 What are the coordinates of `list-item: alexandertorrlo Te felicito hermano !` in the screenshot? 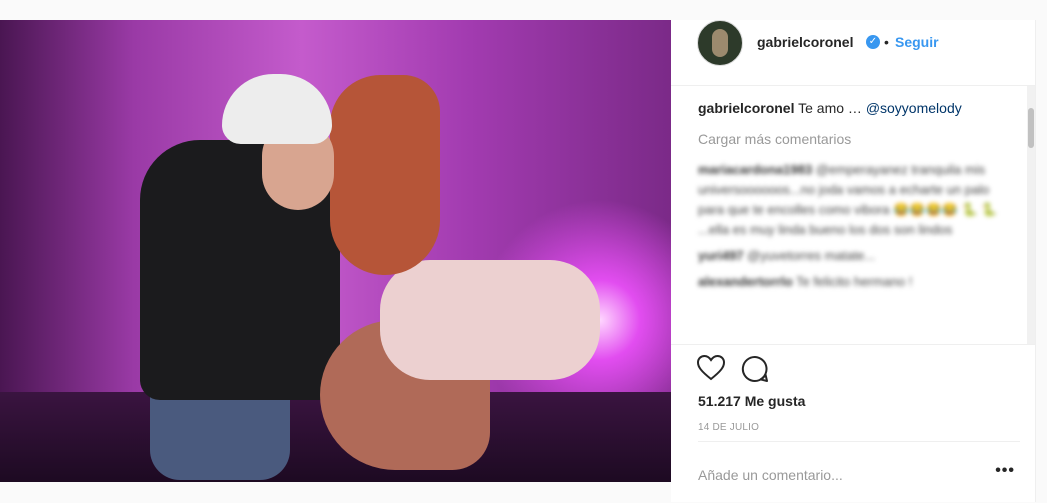 It's located at (848, 282).